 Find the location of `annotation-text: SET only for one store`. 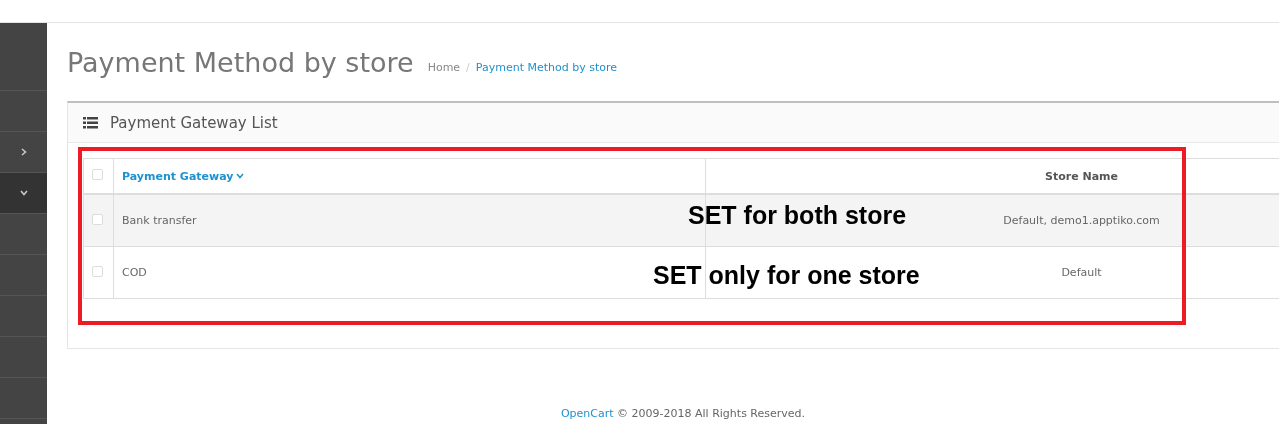

annotation-text: SET only for one store is located at coordinates (786, 275).